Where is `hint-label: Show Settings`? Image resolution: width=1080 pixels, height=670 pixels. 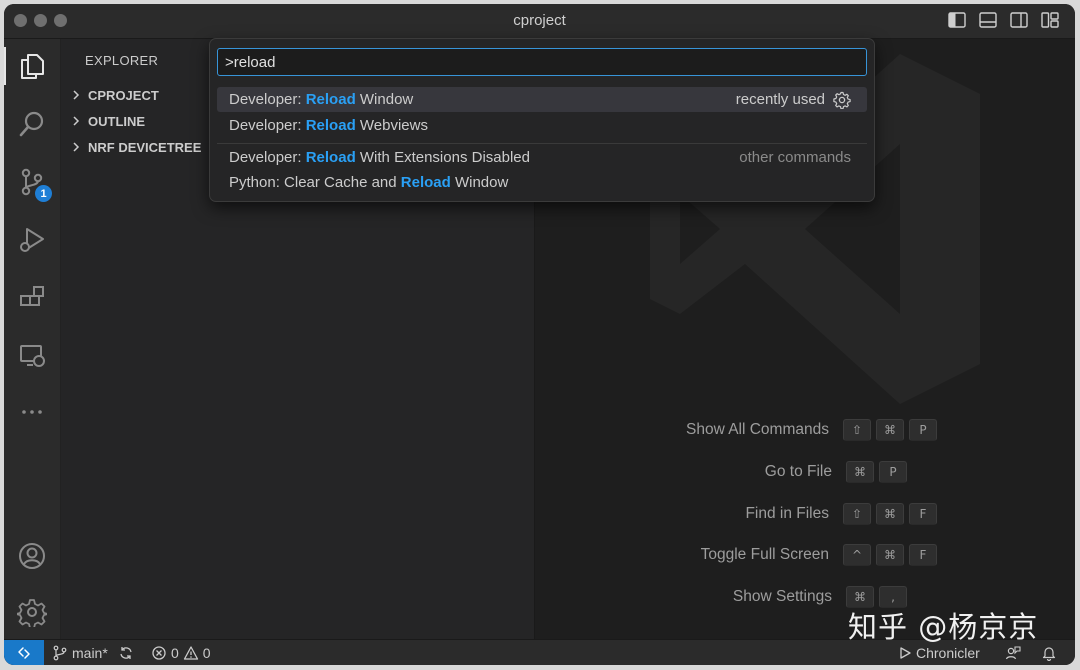 hint-label: Show Settings is located at coordinates (782, 596).